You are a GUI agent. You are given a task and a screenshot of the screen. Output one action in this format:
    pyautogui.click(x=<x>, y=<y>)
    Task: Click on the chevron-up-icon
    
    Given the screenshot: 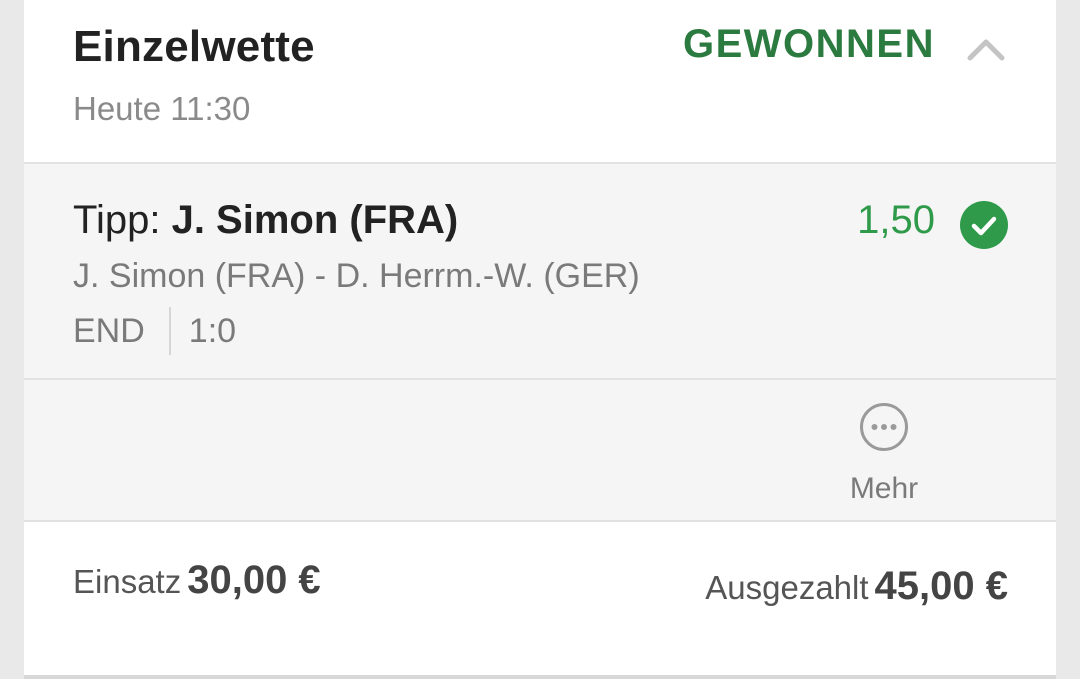 What is the action you would take?
    pyautogui.click(x=986, y=48)
    